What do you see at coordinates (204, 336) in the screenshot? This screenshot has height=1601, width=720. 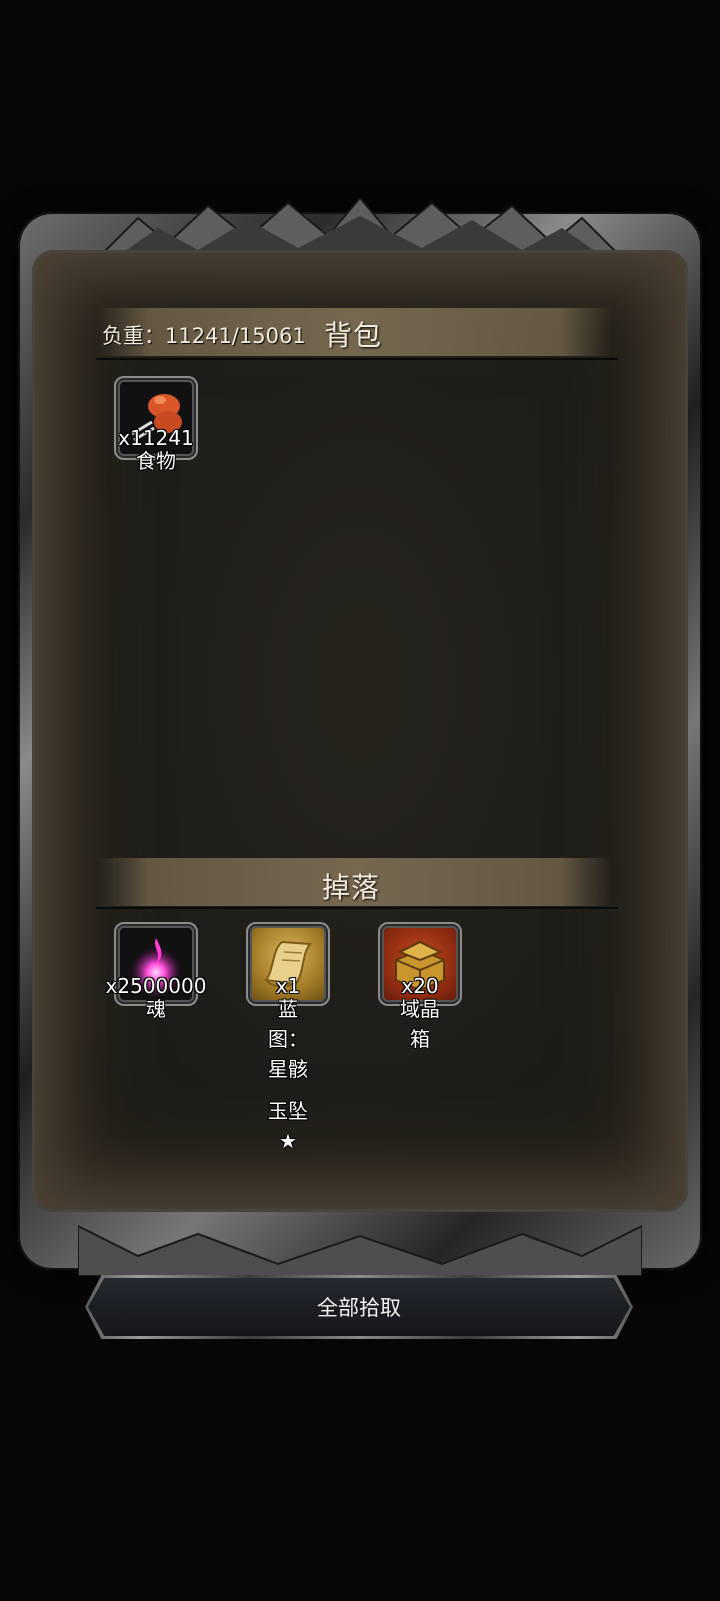 I see `carry-weight-text: 负重：11241/15061` at bounding box center [204, 336].